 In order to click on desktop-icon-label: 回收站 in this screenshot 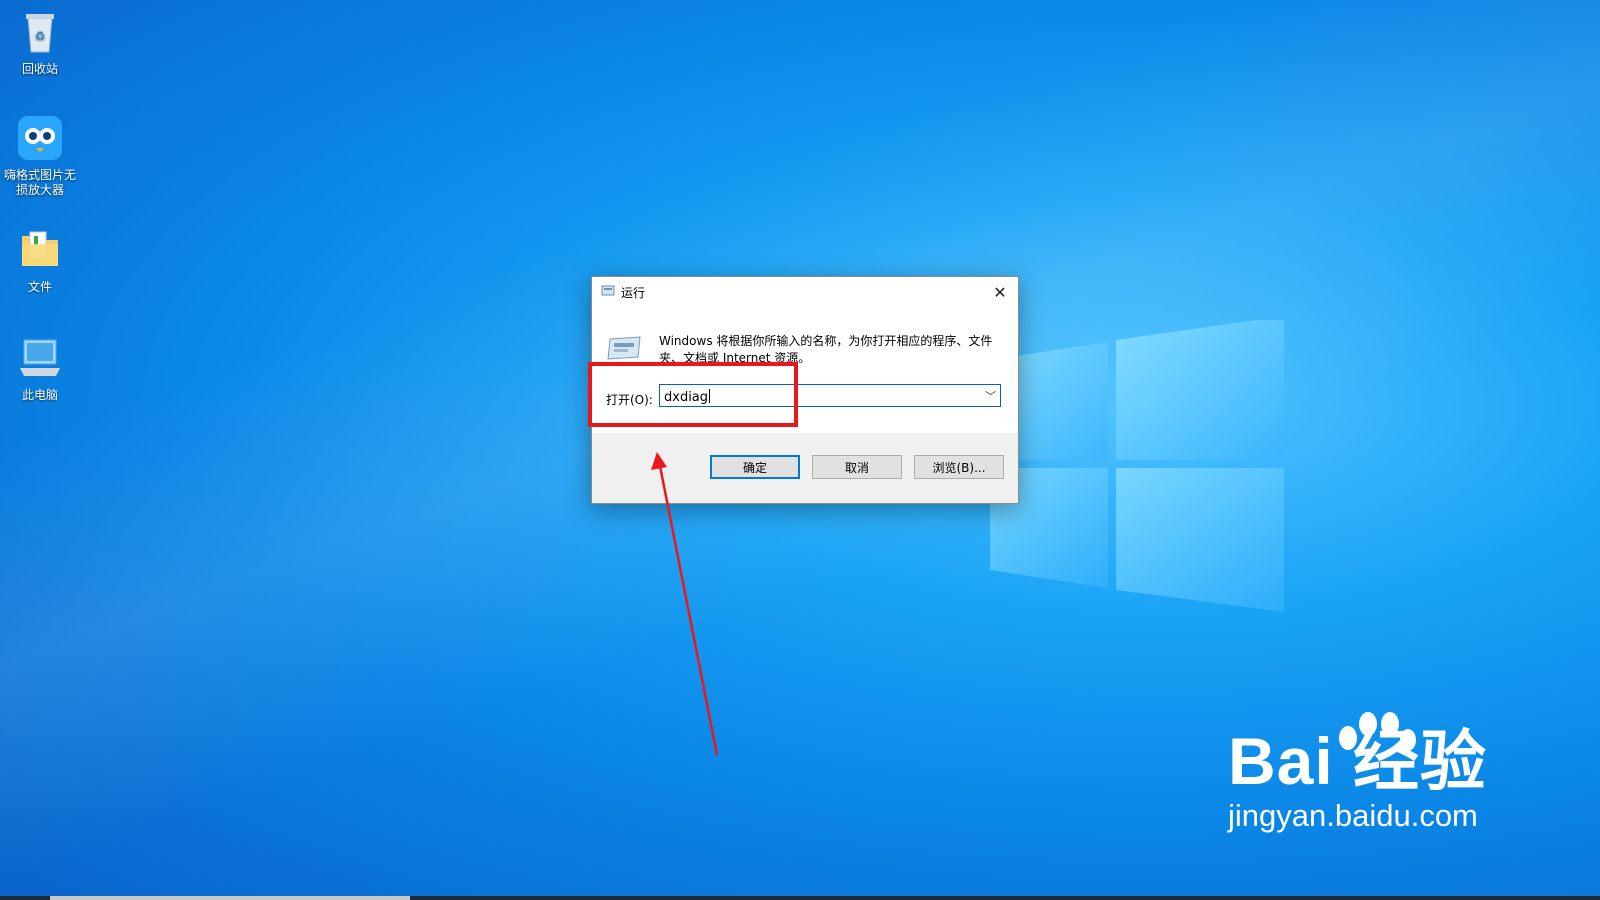, I will do `click(39, 69)`.